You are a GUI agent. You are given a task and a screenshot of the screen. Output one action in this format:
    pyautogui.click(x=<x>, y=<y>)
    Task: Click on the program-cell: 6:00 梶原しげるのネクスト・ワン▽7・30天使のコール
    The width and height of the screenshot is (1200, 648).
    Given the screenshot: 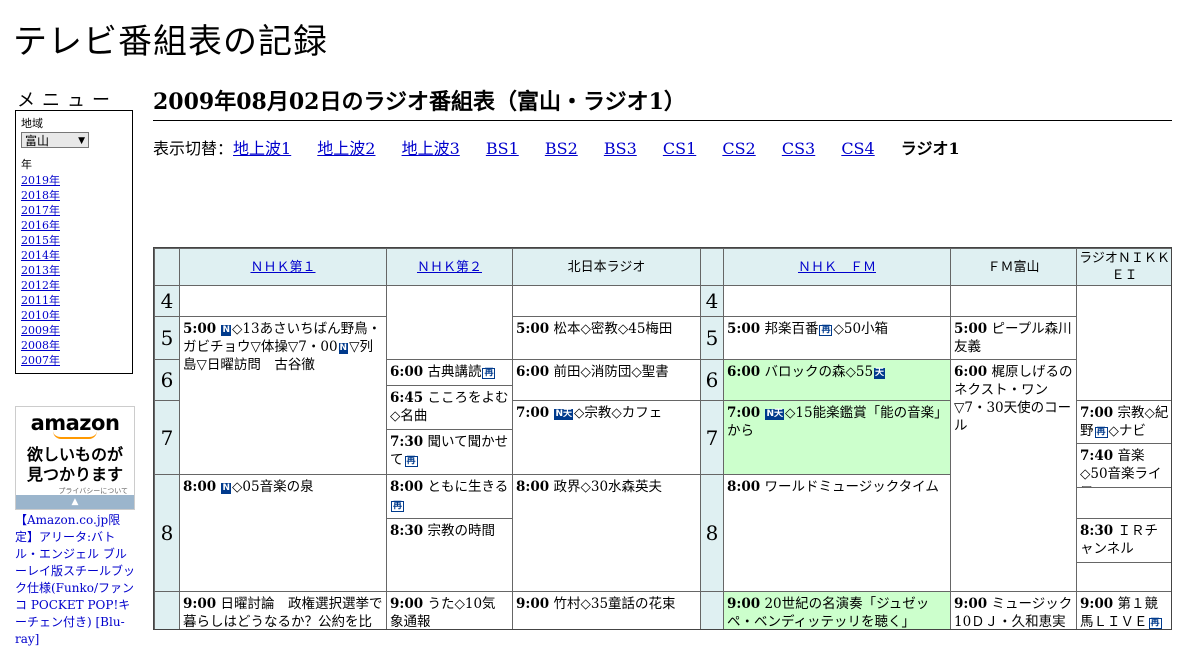 What is the action you would take?
    pyautogui.click(x=1013, y=475)
    